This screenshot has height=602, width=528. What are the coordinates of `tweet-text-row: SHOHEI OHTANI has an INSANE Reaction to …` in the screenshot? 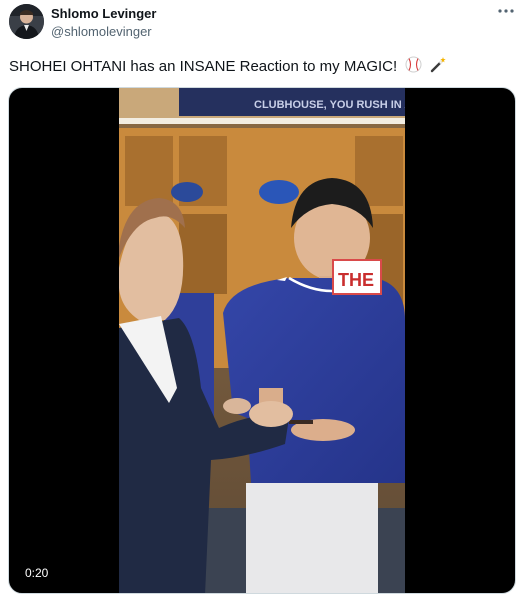 It's located at (228, 66).